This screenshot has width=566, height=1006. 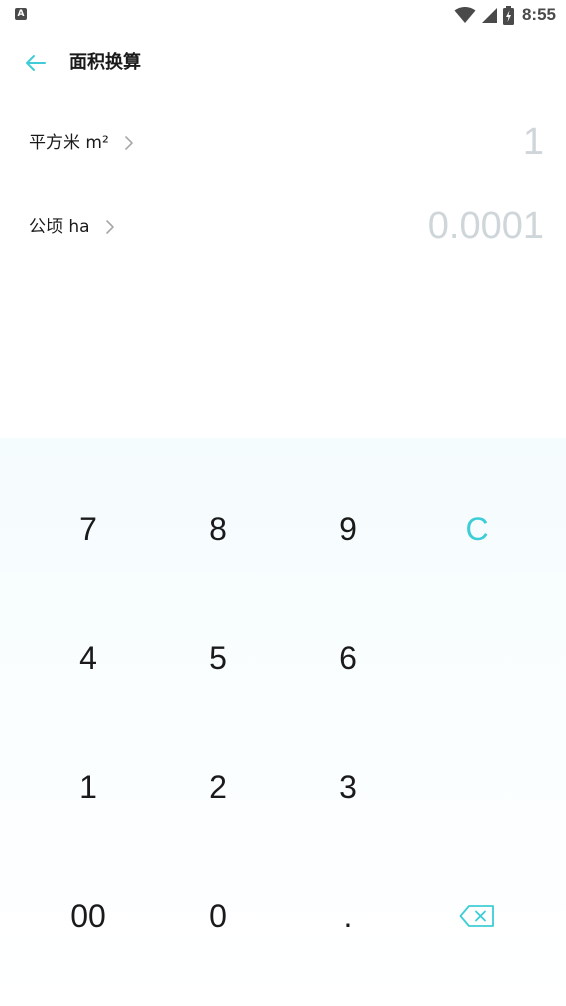 I want to click on back-button, so click(x=36, y=63).